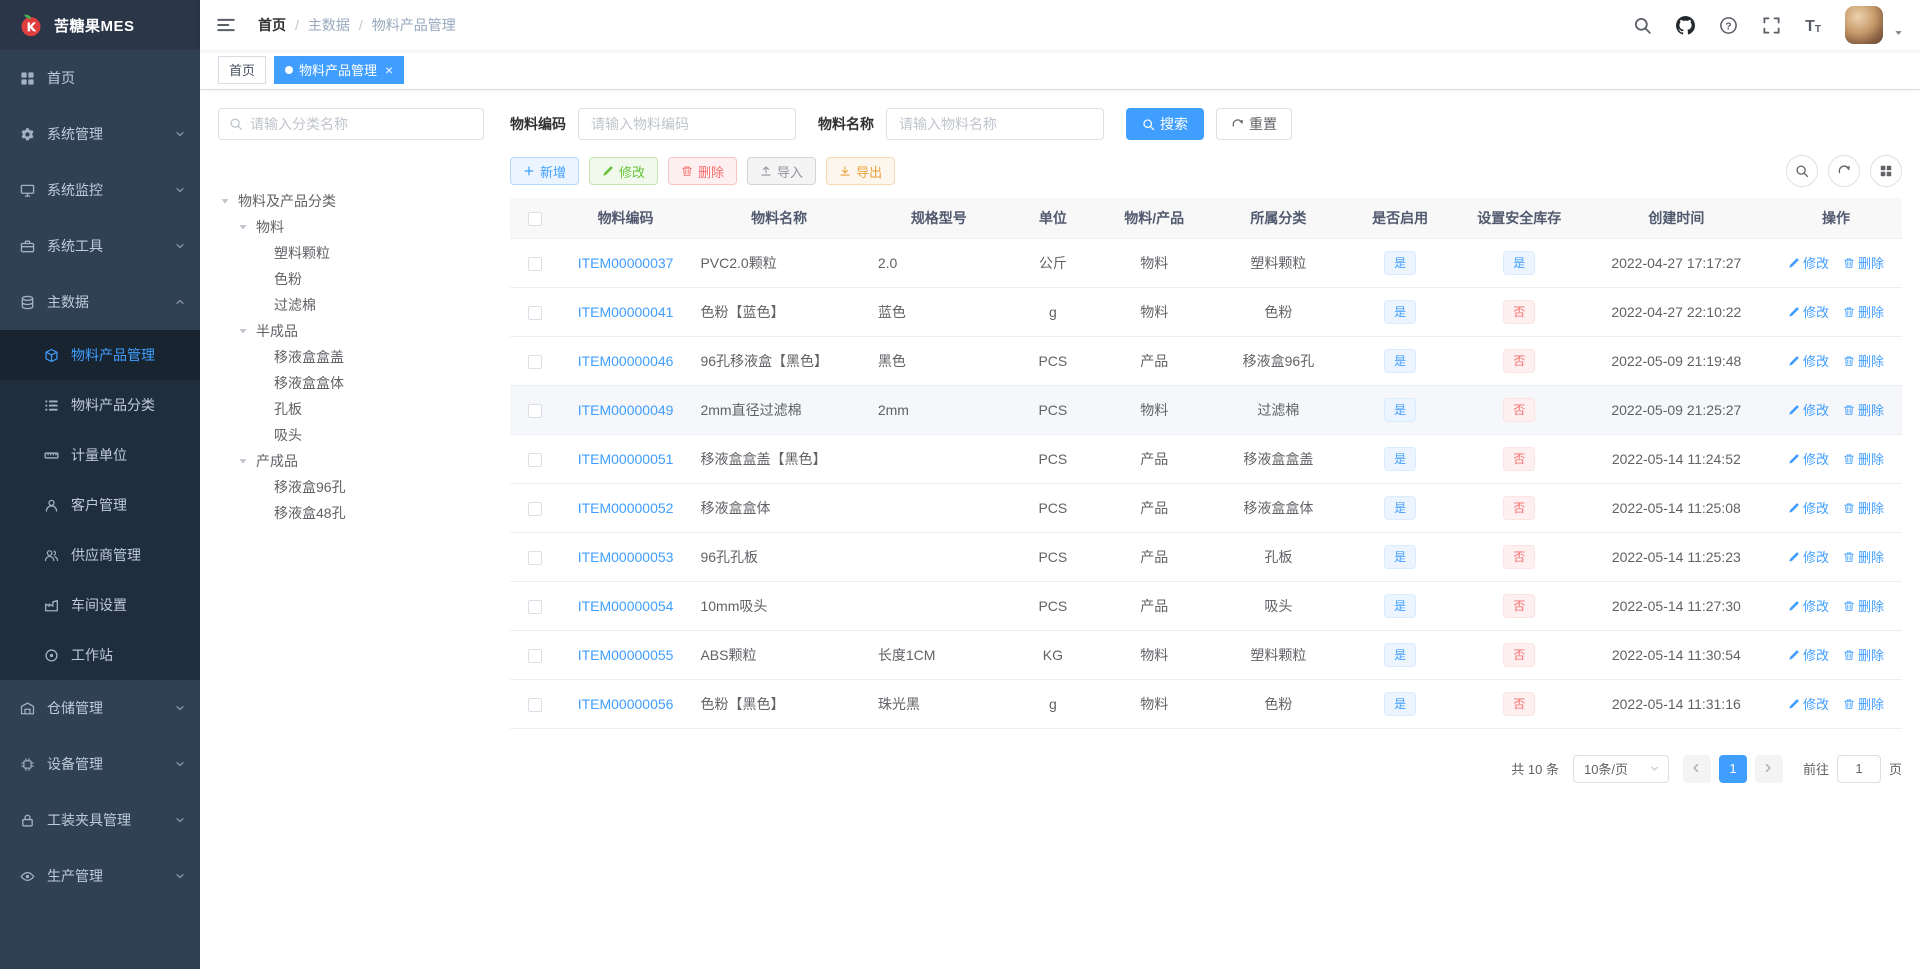 This screenshot has width=1920, height=969. What do you see at coordinates (100, 302) in the screenshot?
I see `sidebar-item-master-data: 主数据` at bounding box center [100, 302].